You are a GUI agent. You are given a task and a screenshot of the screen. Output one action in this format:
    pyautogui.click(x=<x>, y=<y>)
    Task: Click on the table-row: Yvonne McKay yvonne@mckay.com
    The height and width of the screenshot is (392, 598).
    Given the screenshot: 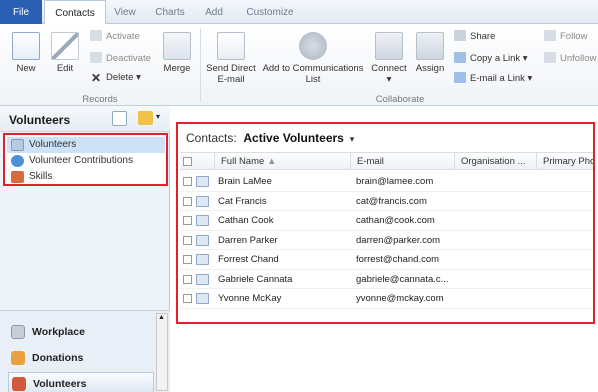 What is the action you would take?
    pyautogui.click(x=386, y=299)
    